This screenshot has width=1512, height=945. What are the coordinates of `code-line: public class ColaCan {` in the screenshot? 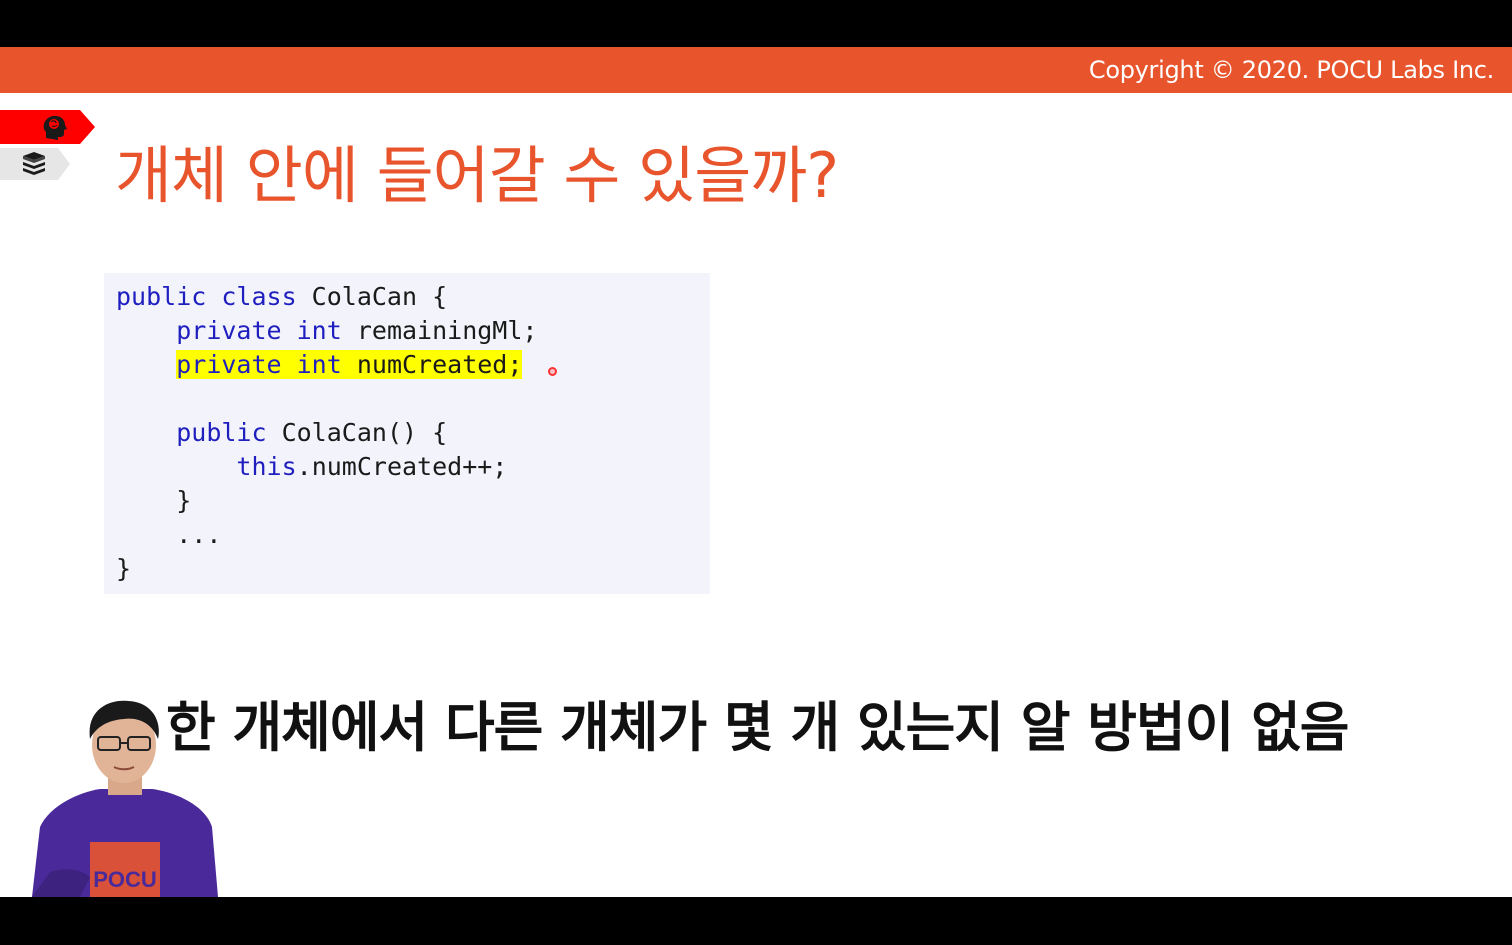 It's located at (282, 296).